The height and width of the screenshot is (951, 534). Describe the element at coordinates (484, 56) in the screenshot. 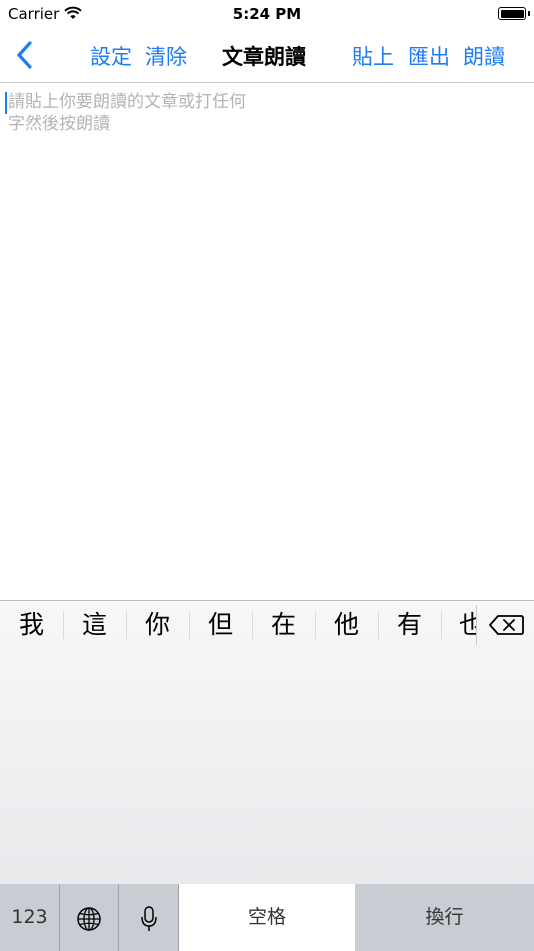

I see `read-aloud-button: 朗讀` at that location.